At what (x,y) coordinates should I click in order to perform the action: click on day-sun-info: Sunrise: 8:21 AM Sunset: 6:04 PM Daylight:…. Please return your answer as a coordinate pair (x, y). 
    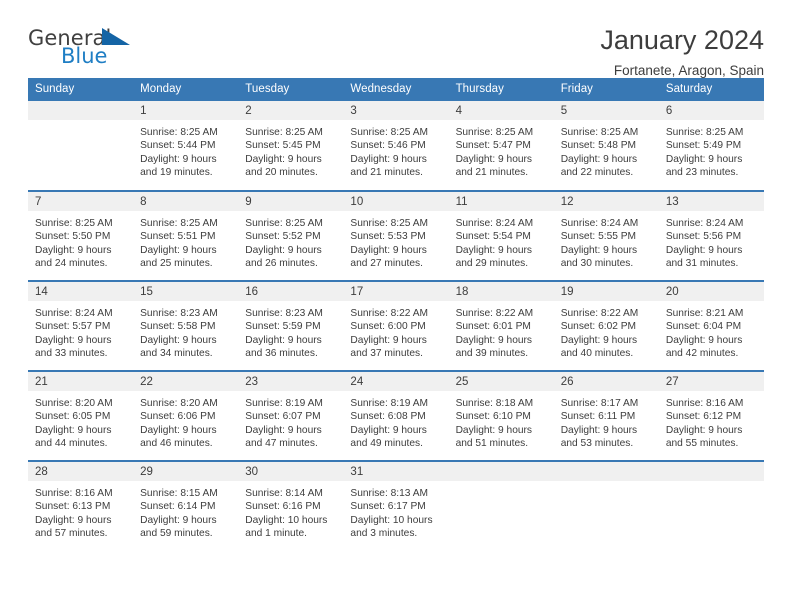
    Looking at the image, I should click on (711, 330).